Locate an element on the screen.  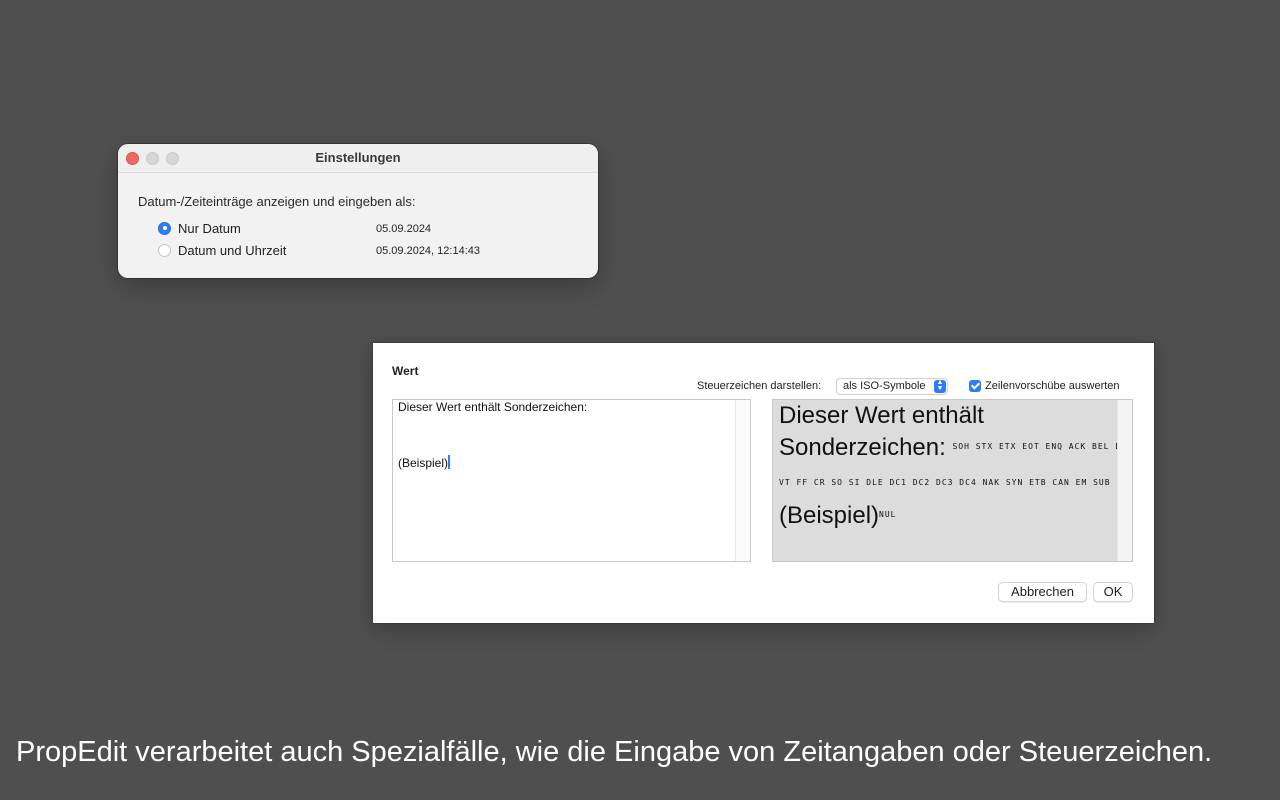
editor-line-with-caret: (Beispiel) is located at coordinates (424, 462).